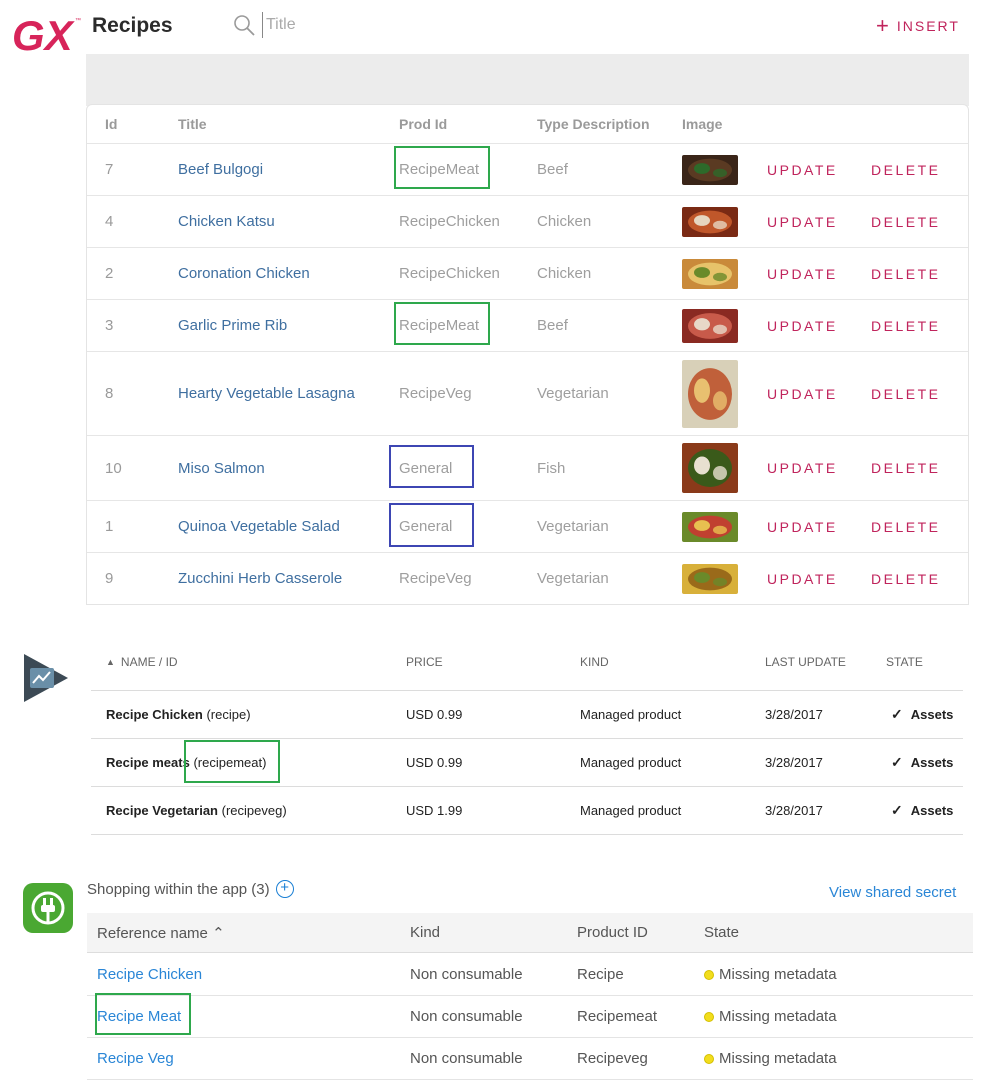 Image resolution: width=986 pixels, height=1087 pixels. What do you see at coordinates (109, 578) in the screenshot?
I see `row-id: 9` at bounding box center [109, 578].